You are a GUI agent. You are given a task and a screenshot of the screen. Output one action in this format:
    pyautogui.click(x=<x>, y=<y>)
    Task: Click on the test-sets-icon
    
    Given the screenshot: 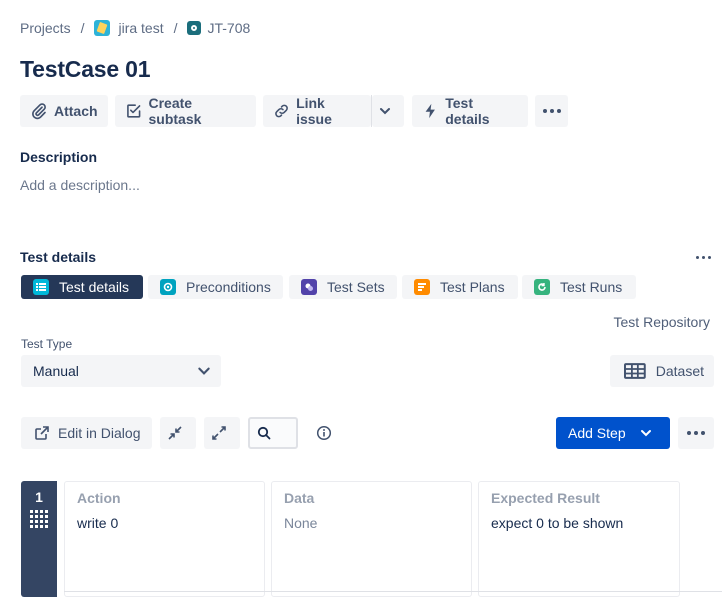 What is the action you would take?
    pyautogui.click(x=309, y=287)
    